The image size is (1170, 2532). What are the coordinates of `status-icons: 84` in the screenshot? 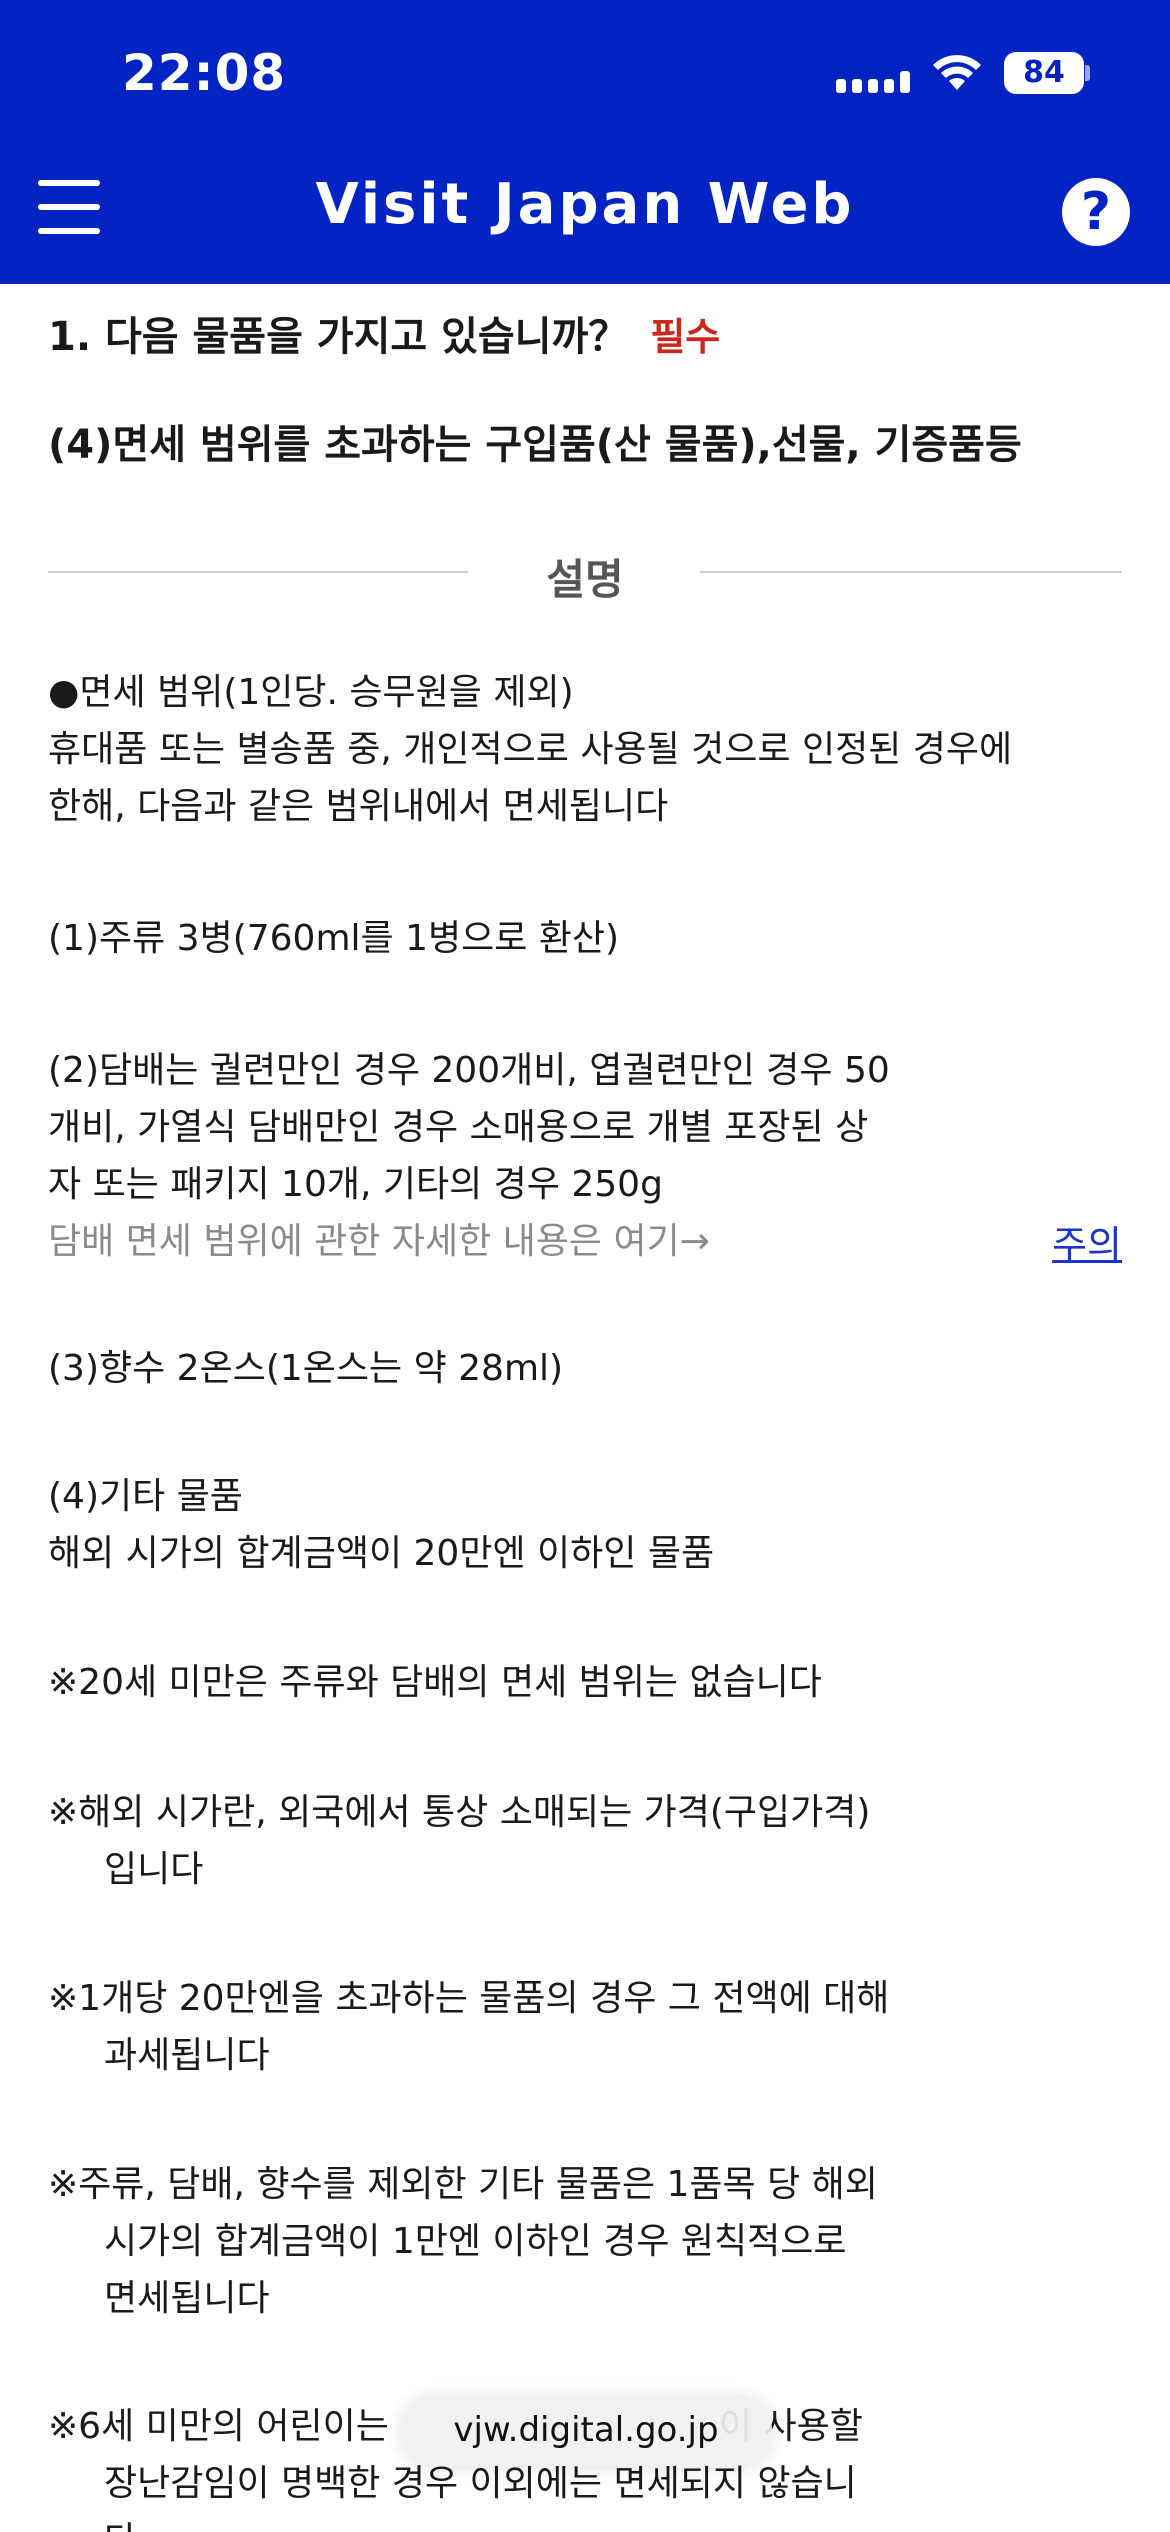 It's located at (963, 73).